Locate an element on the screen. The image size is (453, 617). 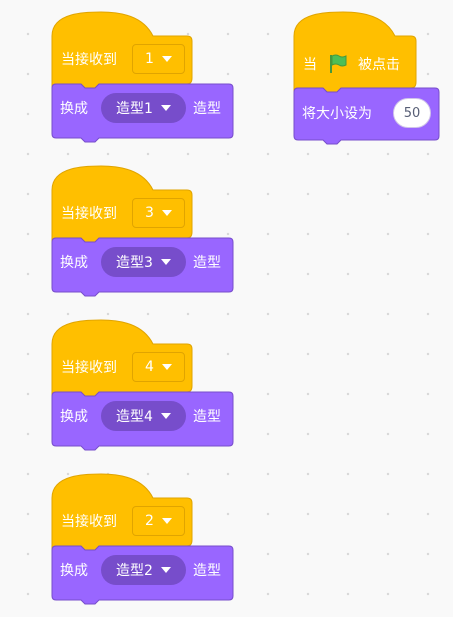
hat-prefix-label: 当 is located at coordinates (310, 65).